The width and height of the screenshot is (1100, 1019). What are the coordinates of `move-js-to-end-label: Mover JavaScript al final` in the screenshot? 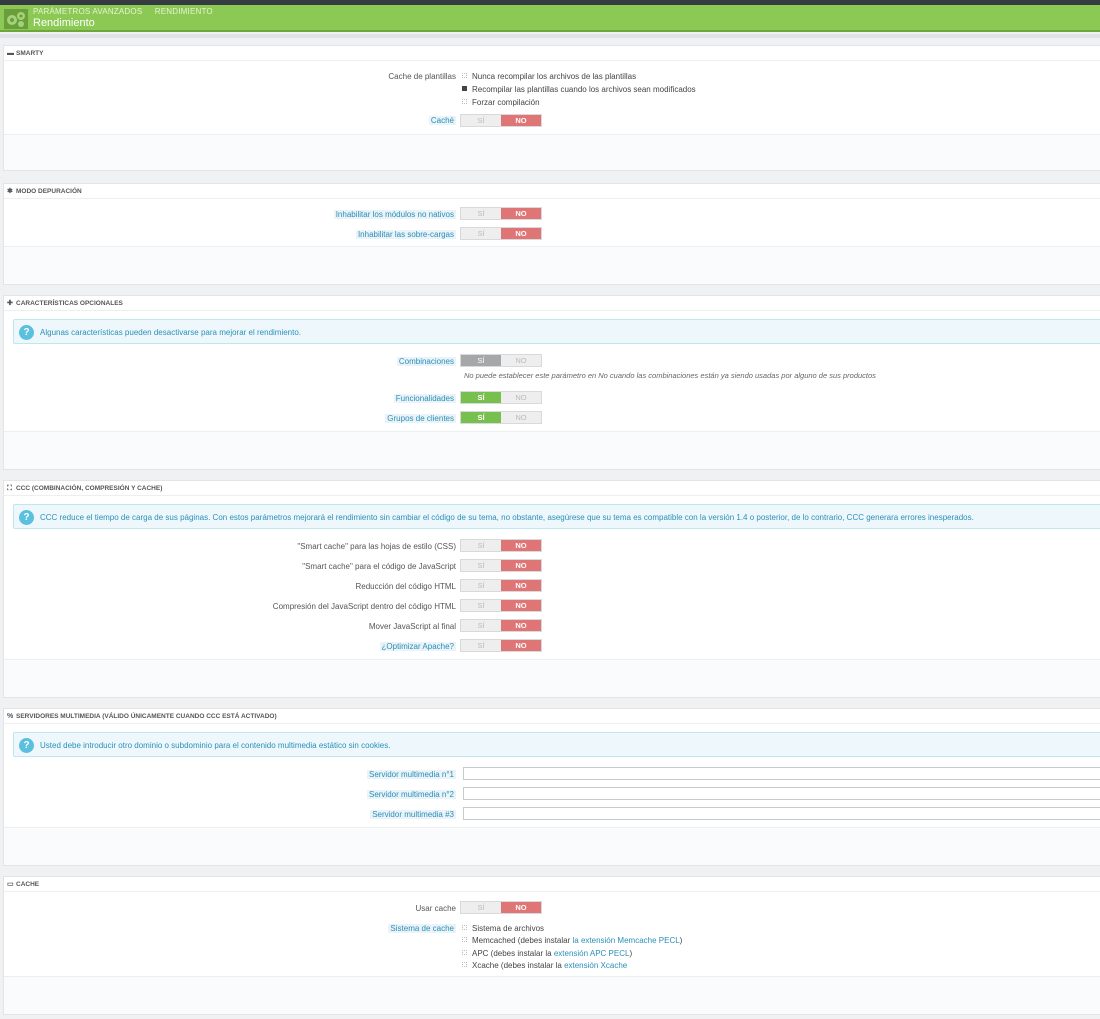 It's located at (412, 626).